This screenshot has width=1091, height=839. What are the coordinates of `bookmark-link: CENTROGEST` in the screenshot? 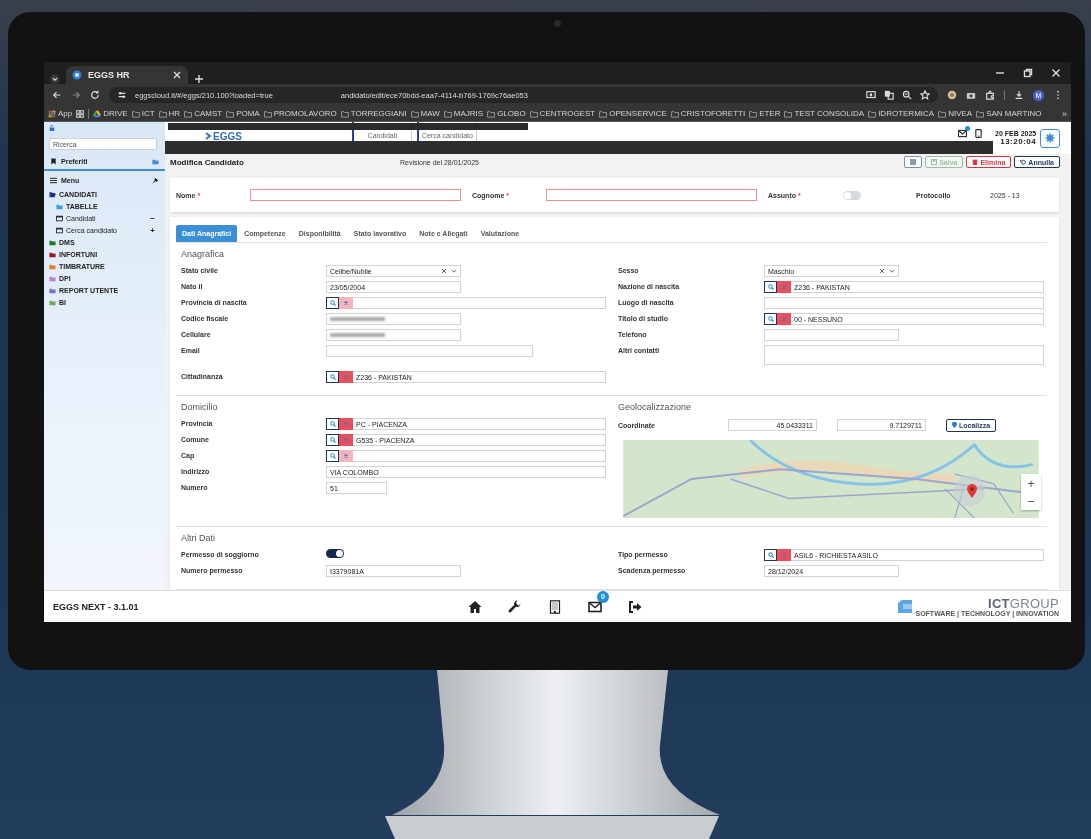 It's located at (562, 113).